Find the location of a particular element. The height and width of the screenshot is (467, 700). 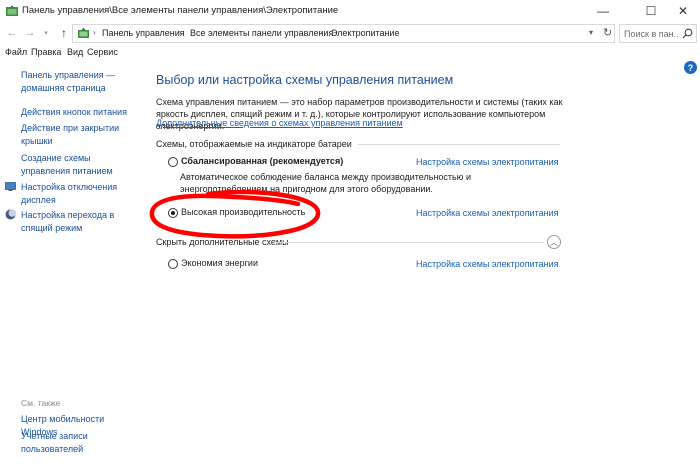

menu-view: Вид is located at coordinates (75, 52).